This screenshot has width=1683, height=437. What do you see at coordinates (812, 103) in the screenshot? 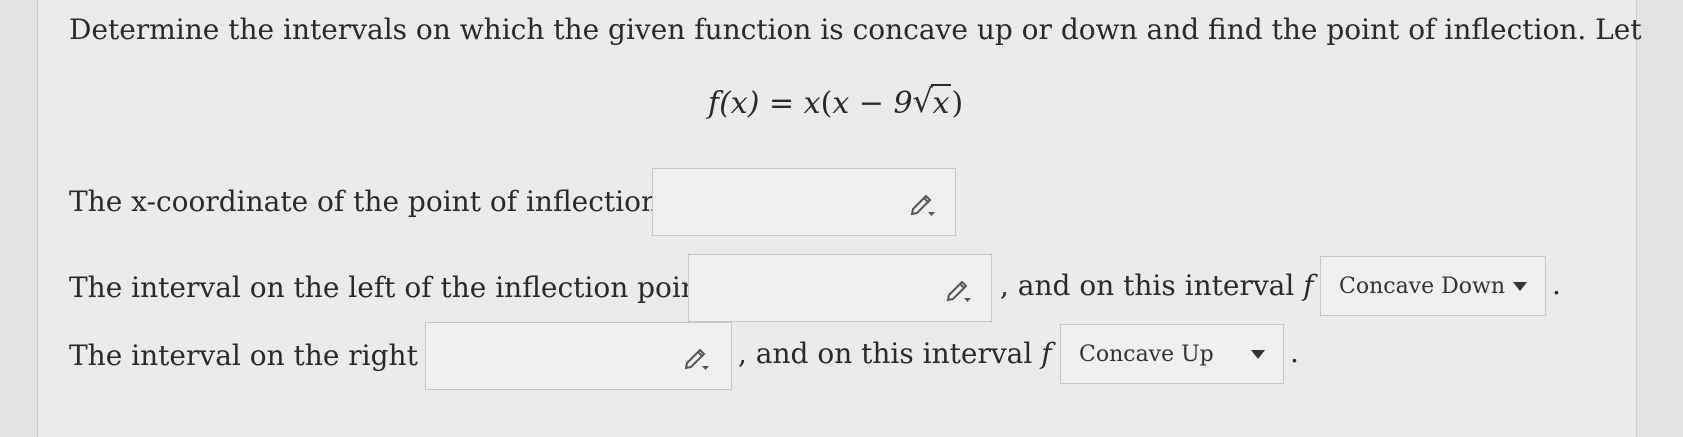
I see `formula-x: x` at bounding box center [812, 103].